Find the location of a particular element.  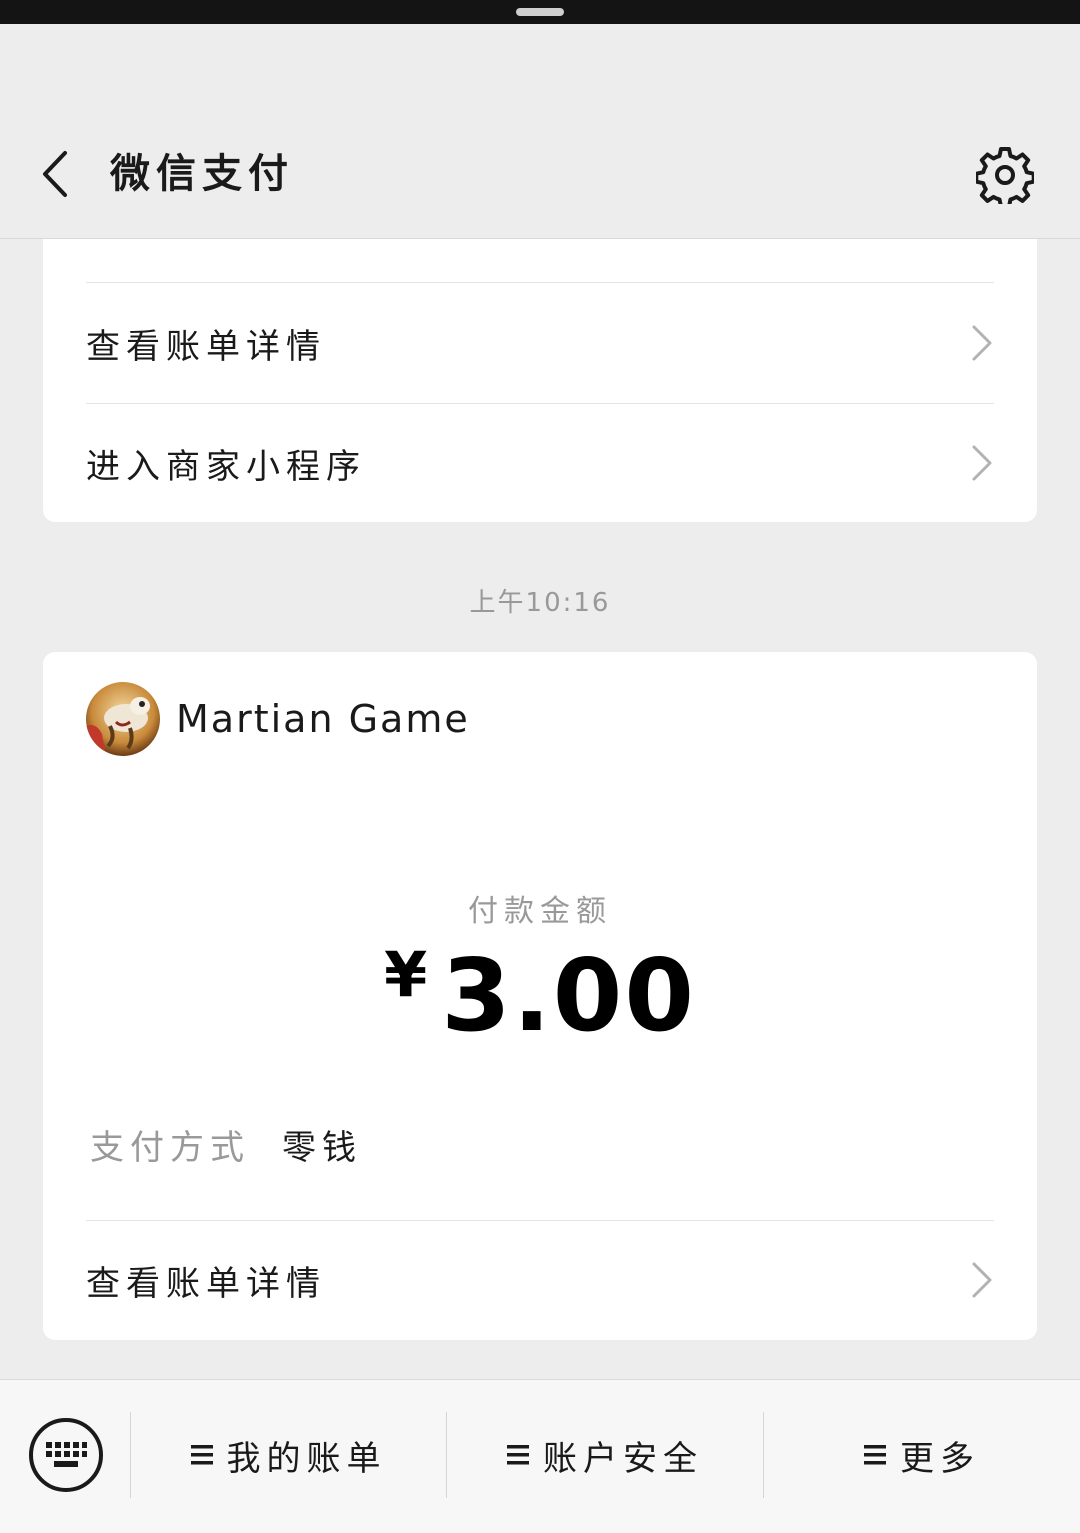

message-timestamp: 上午10:16 is located at coordinates (540, 603).